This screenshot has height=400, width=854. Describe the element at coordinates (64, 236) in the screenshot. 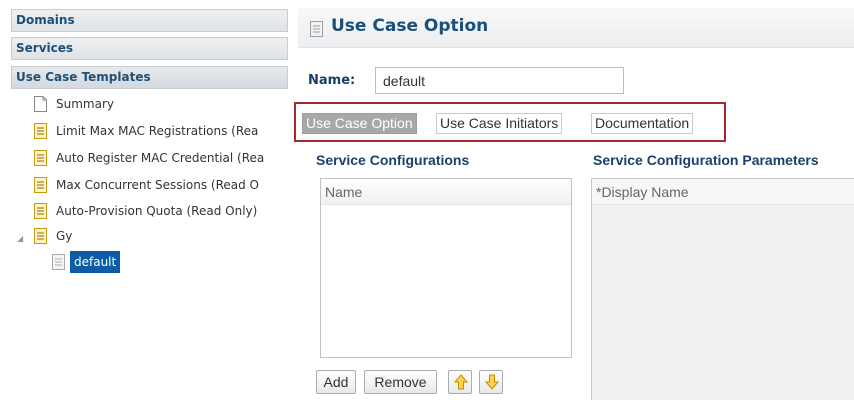

I see `tree-item-label: Gy` at that location.